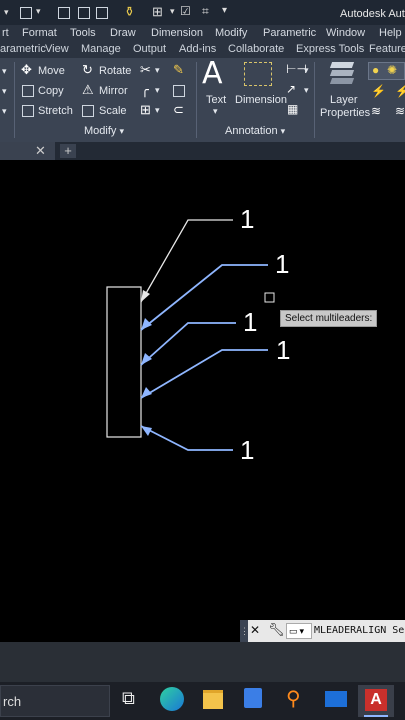  Describe the element at coordinates (149, 49) in the screenshot. I see `tab-output: Output` at that location.